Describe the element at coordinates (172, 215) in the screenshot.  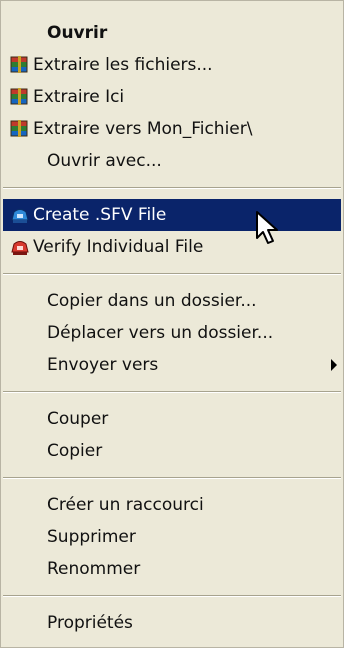
I see `menu-item-create-sfv: Create .SFV File` at that location.